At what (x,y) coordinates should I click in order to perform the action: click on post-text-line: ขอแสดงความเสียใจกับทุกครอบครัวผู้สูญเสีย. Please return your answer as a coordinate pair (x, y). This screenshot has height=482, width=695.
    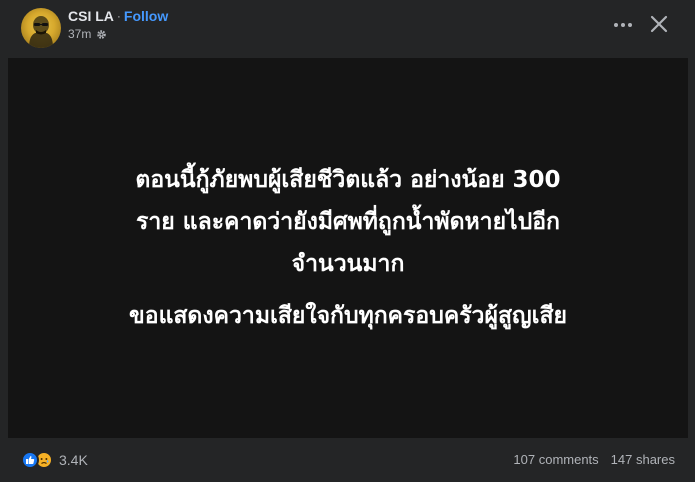
    Looking at the image, I should click on (348, 316).